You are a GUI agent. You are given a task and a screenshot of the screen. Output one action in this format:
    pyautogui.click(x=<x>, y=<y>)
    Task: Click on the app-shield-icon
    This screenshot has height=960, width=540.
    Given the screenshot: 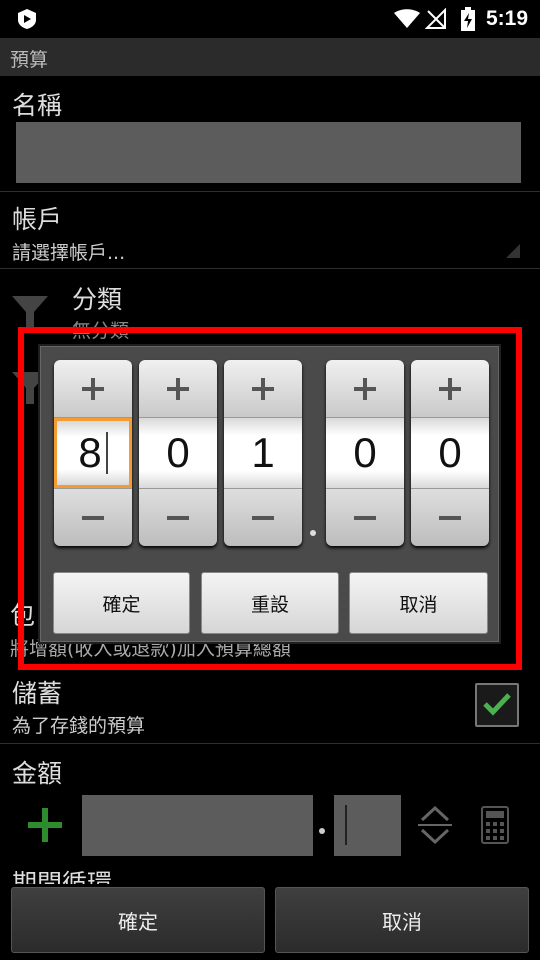 What is the action you would take?
    pyautogui.click(x=27, y=19)
    